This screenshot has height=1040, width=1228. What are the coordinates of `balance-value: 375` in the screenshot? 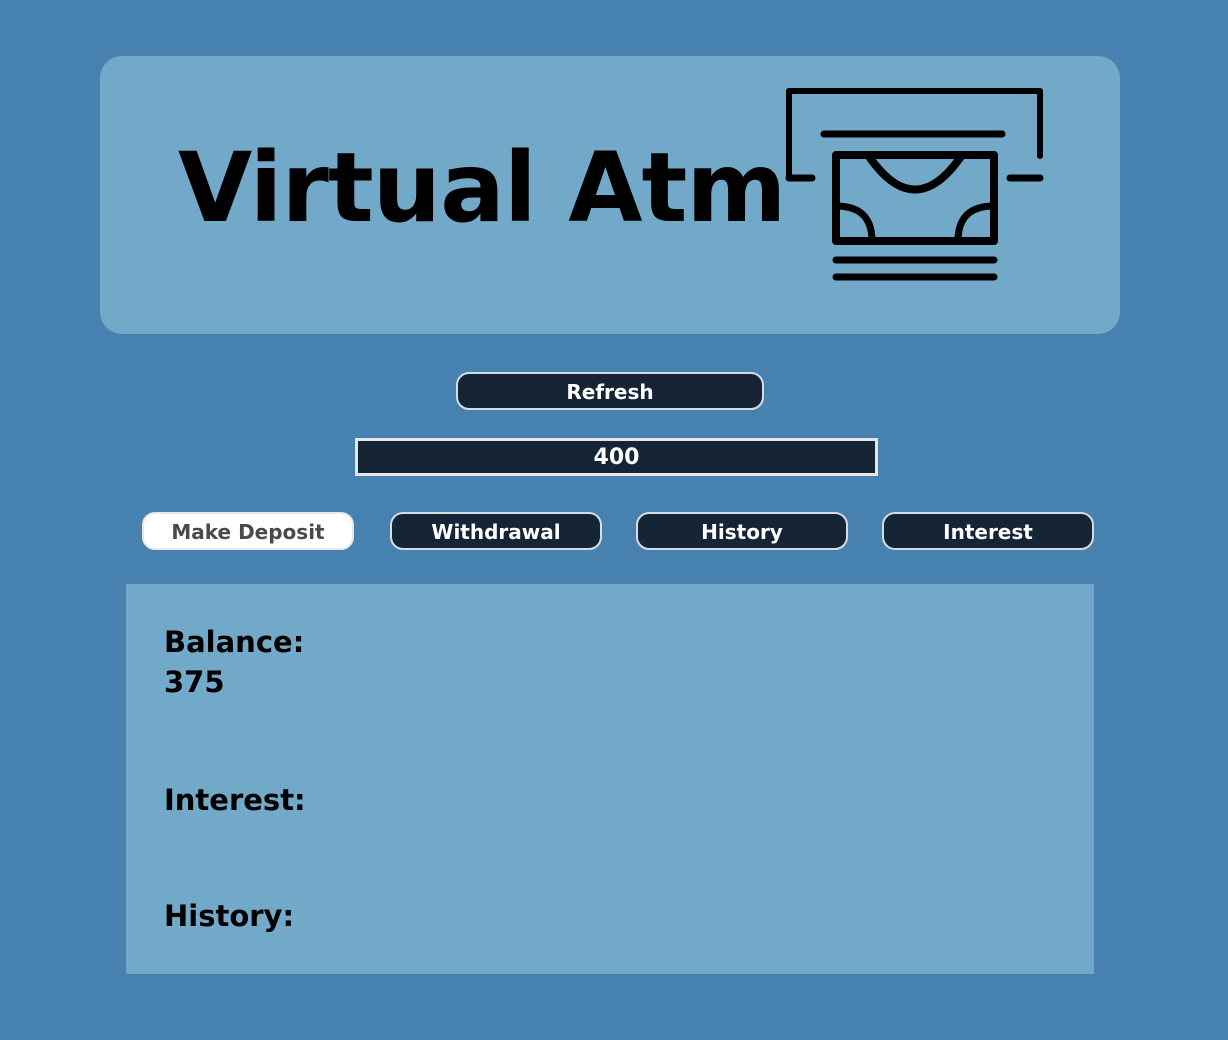 It's located at (194, 682).